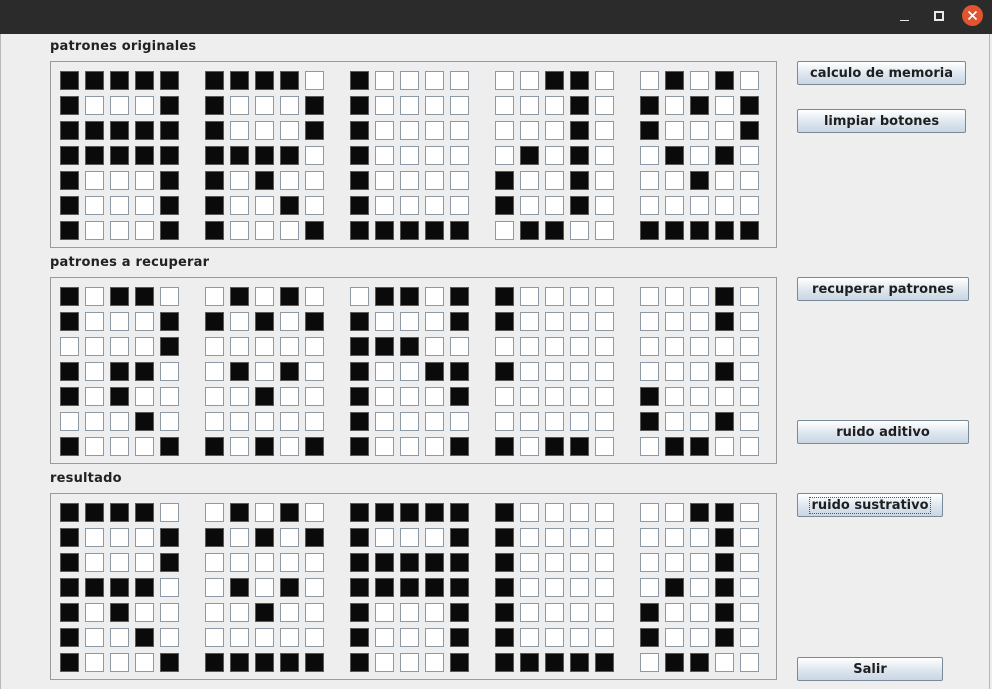 Image resolution: width=992 pixels, height=689 pixels. Describe the element at coordinates (870, 505) in the screenshot. I see `ruido-sustrativo-button: ruido sustrativo` at that location.